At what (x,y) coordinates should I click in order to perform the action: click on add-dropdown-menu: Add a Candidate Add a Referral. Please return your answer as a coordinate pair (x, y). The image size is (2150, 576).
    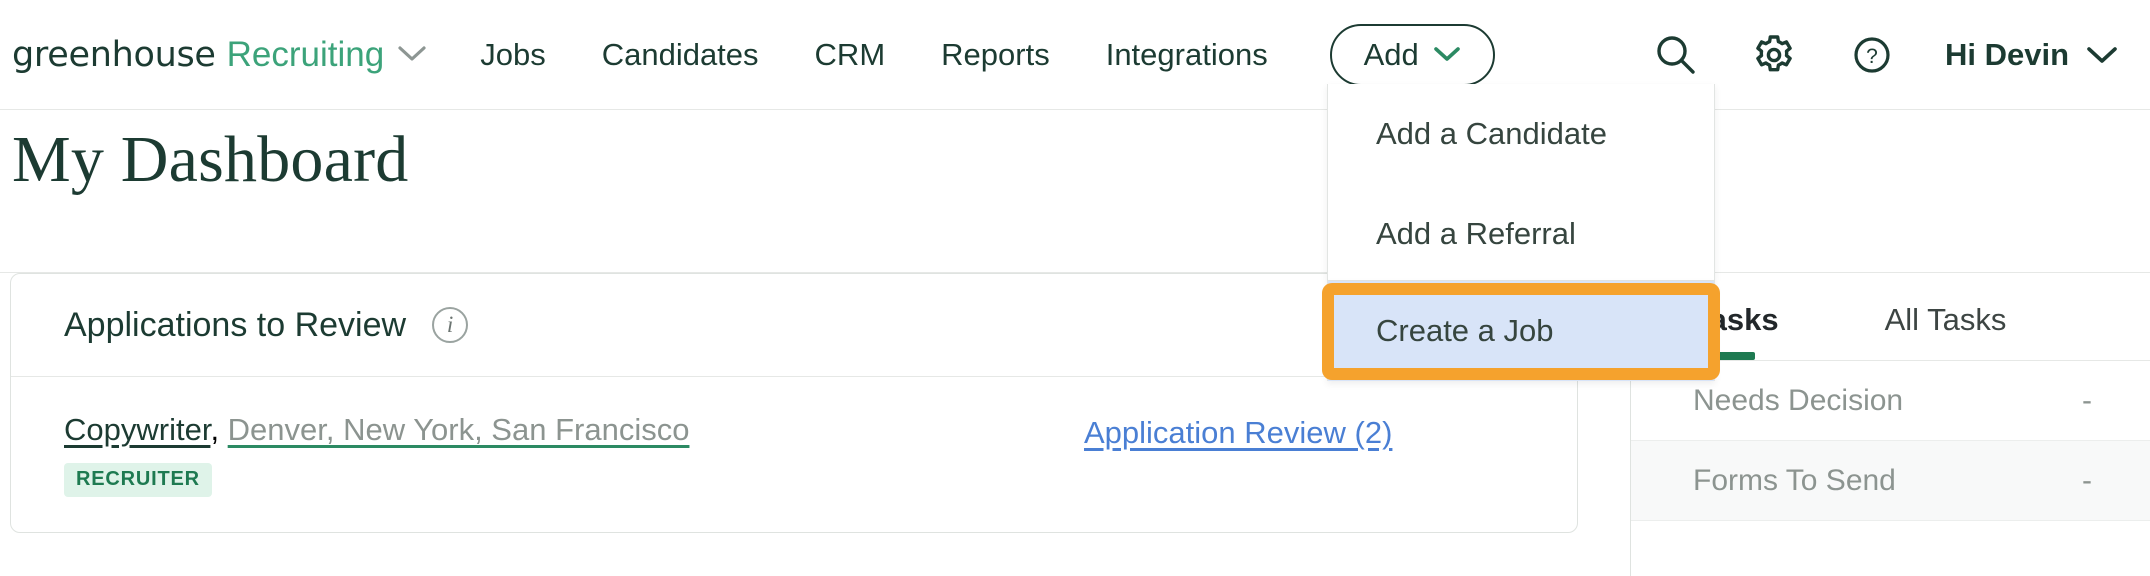
    Looking at the image, I should click on (1521, 182).